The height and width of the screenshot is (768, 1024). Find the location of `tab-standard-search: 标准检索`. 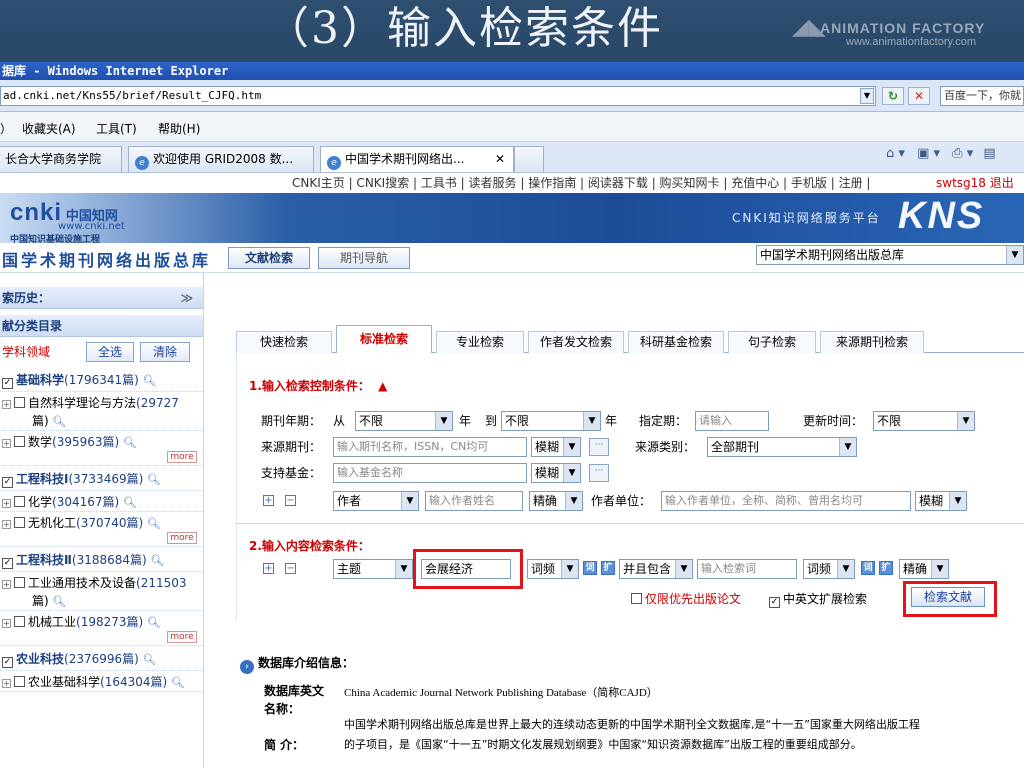

tab-standard-search: 标准检索 is located at coordinates (384, 339).